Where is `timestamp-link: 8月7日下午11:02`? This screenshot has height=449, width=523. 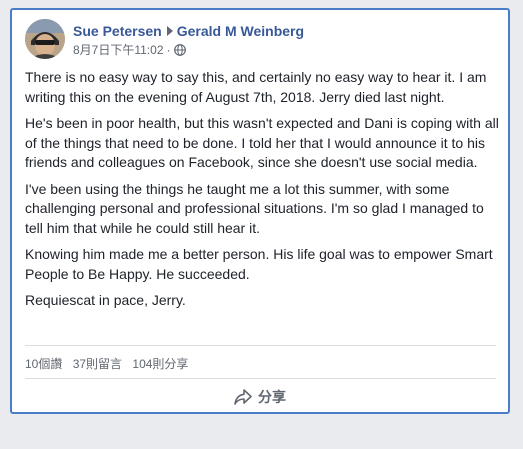 timestamp-link: 8月7日下午11:02 is located at coordinates (118, 50).